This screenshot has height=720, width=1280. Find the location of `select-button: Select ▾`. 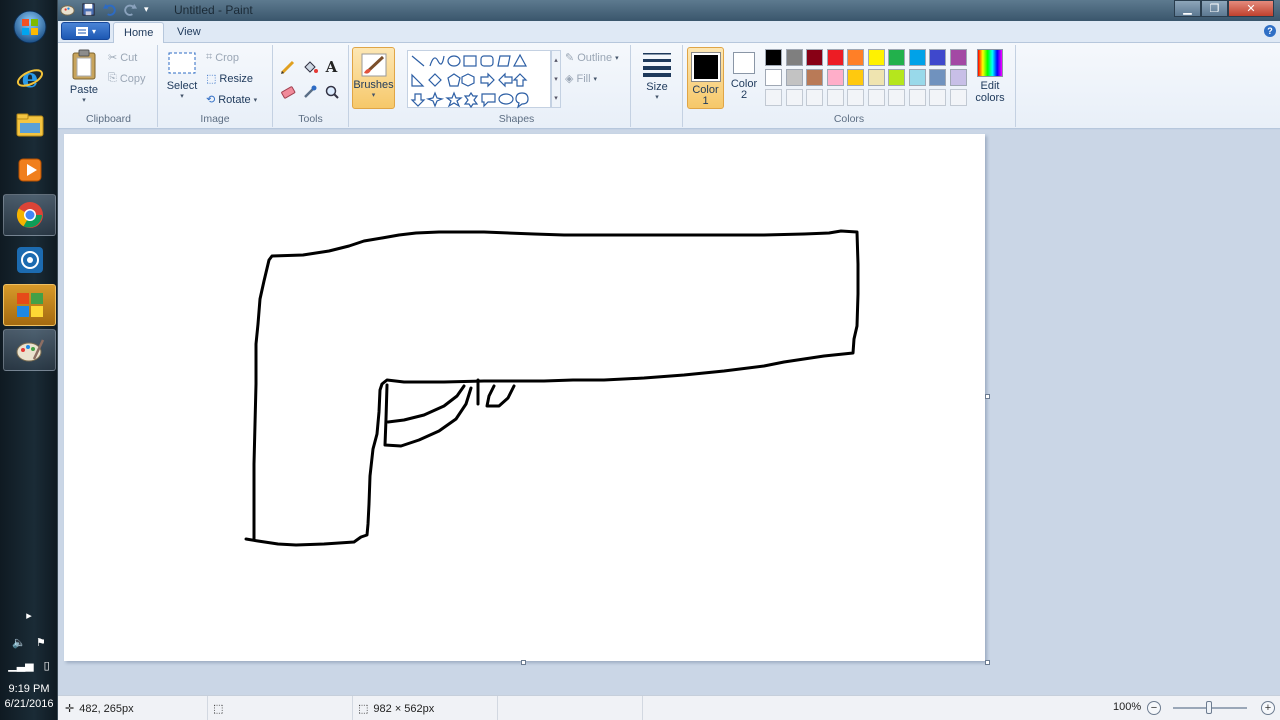

select-button: Select ▾ is located at coordinates (182, 75).